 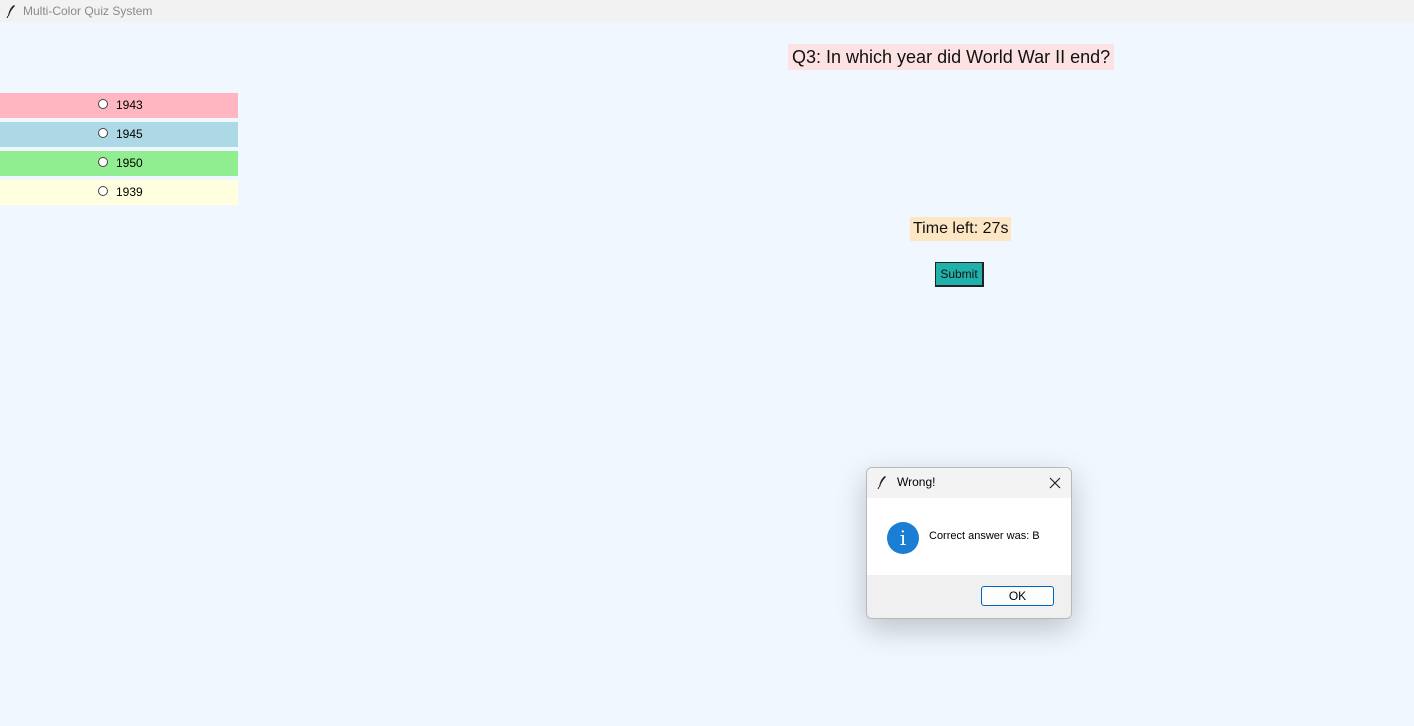 What do you see at coordinates (129, 163) in the screenshot?
I see `option-label: 1950` at bounding box center [129, 163].